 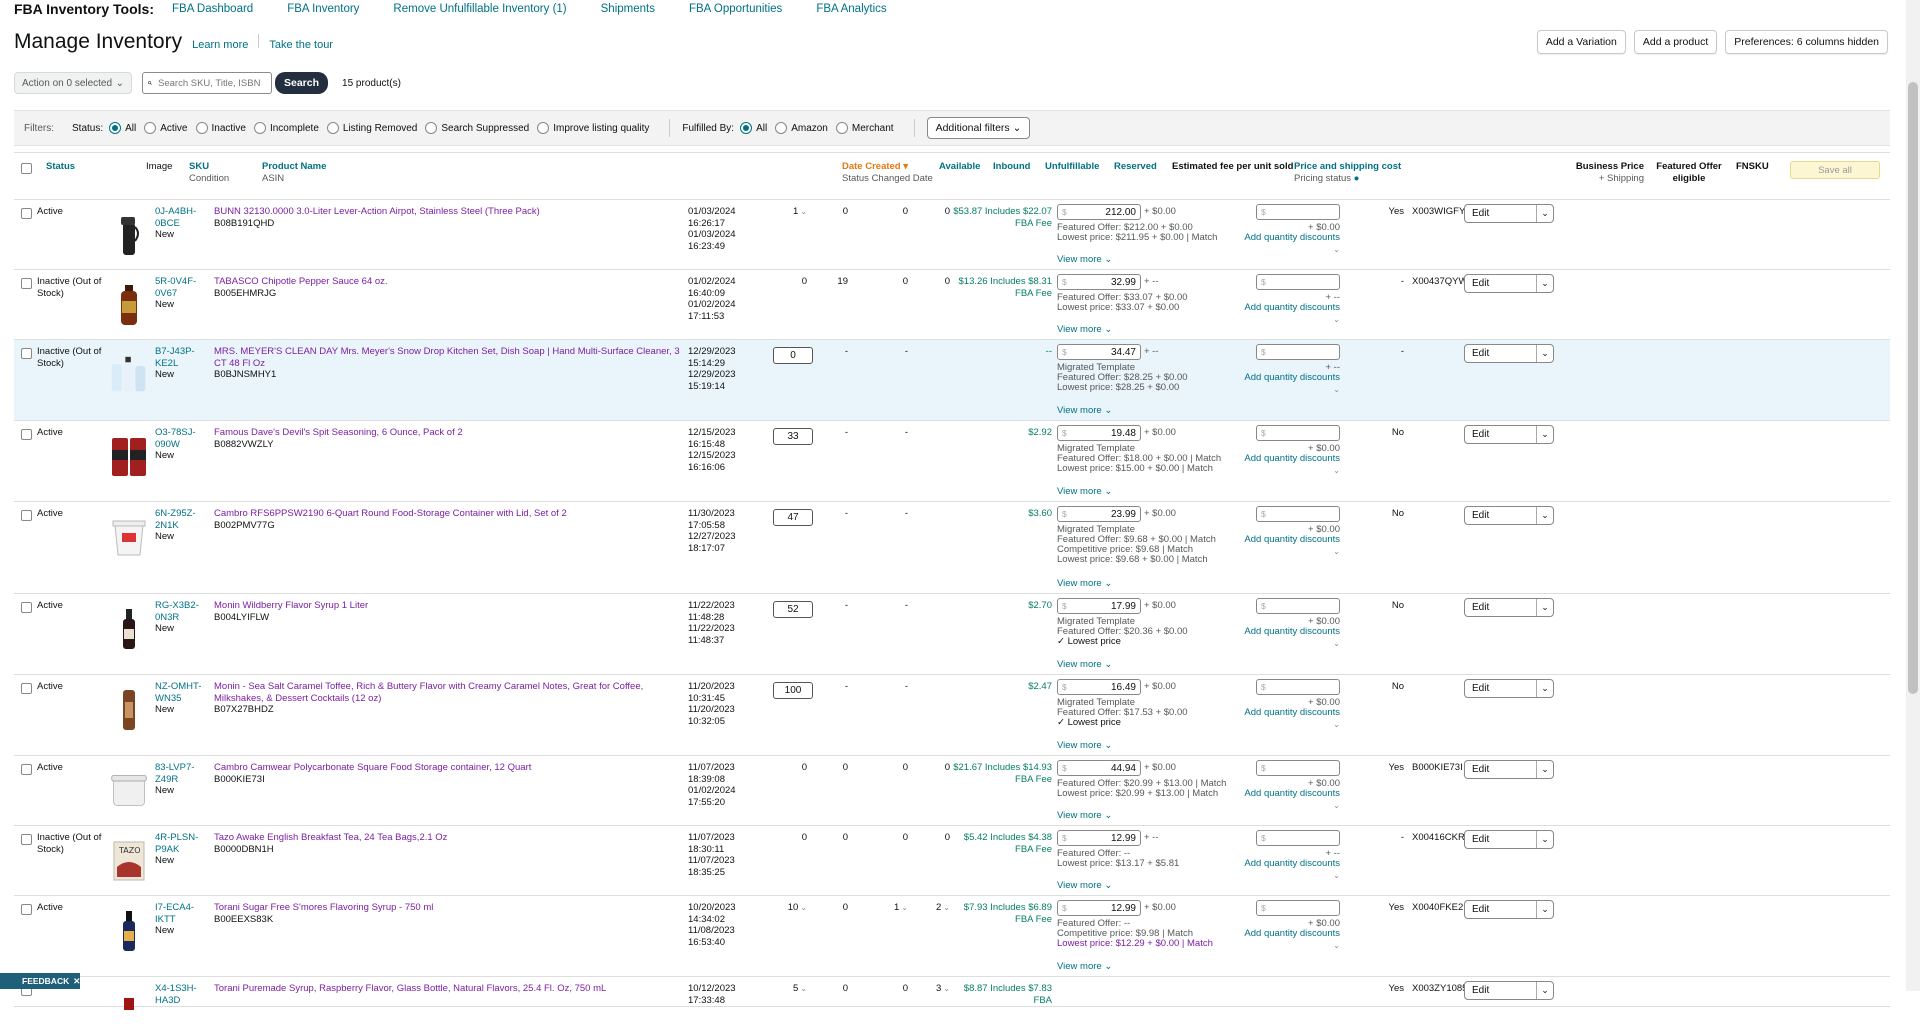 What do you see at coordinates (593, 128) in the screenshot?
I see `status-improve-quality-radio: Improve listing quality` at bounding box center [593, 128].